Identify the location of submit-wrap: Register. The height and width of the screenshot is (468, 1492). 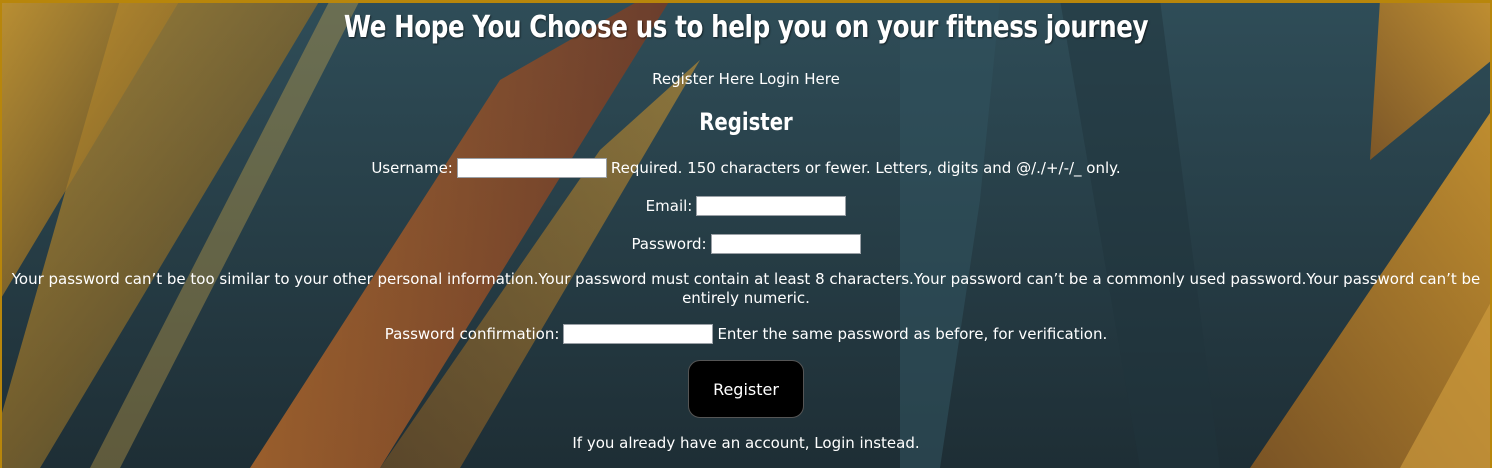
(746, 389).